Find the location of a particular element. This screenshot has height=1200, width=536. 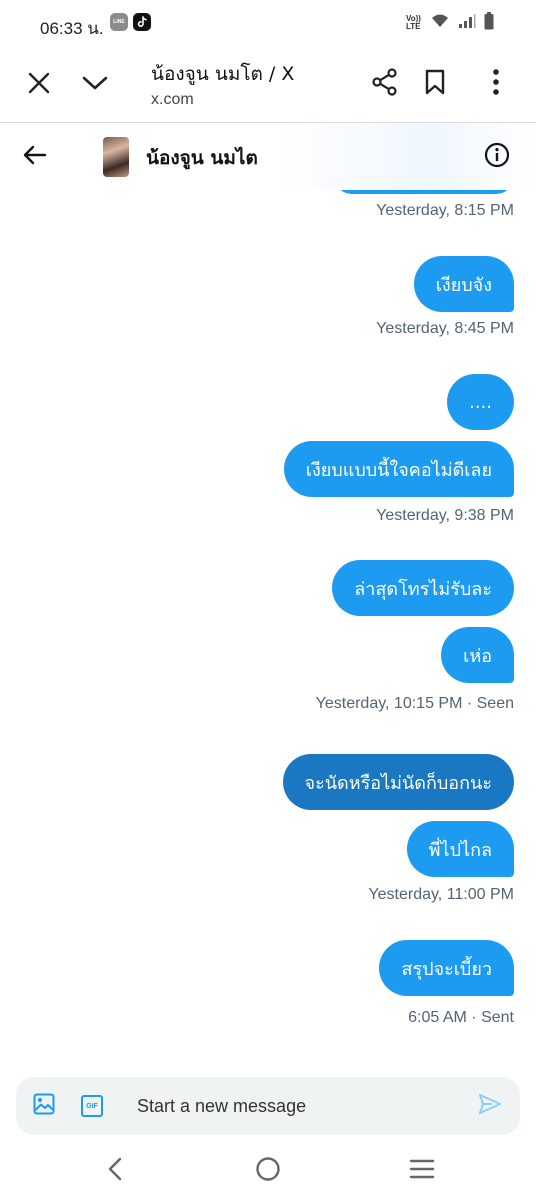

message-bubble: เห่อ is located at coordinates (477, 655).